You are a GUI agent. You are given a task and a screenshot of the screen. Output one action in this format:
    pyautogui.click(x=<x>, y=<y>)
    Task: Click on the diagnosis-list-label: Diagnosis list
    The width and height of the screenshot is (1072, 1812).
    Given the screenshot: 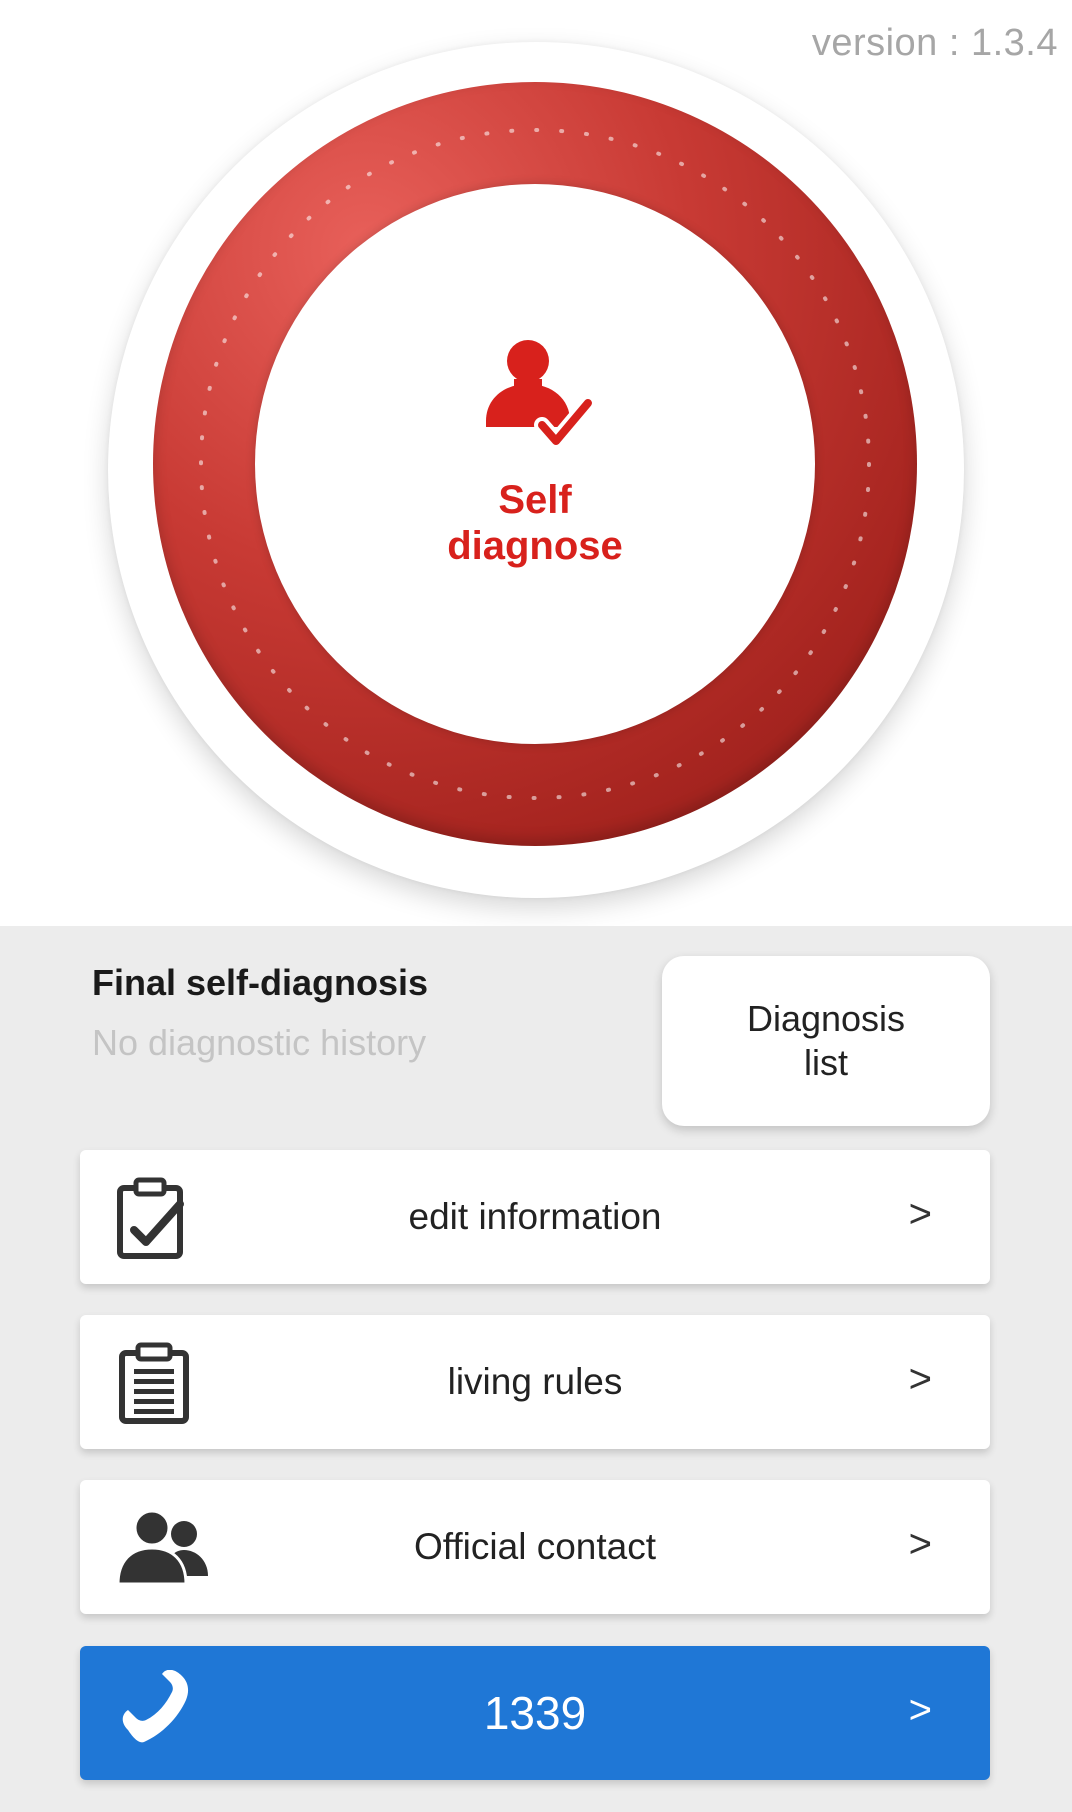 What is the action you would take?
    pyautogui.click(x=826, y=1040)
    